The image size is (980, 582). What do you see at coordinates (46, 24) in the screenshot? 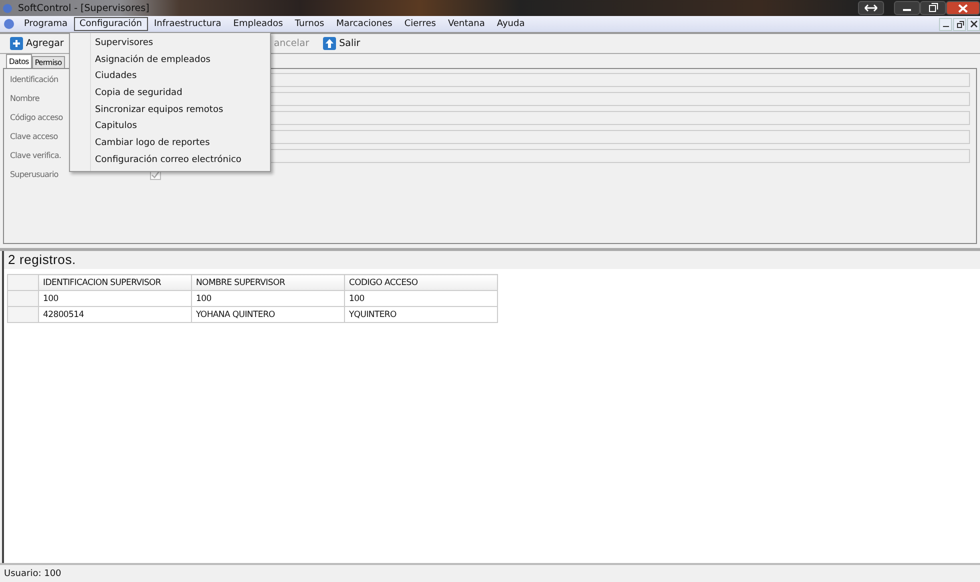
I see `menu-item: Programa` at bounding box center [46, 24].